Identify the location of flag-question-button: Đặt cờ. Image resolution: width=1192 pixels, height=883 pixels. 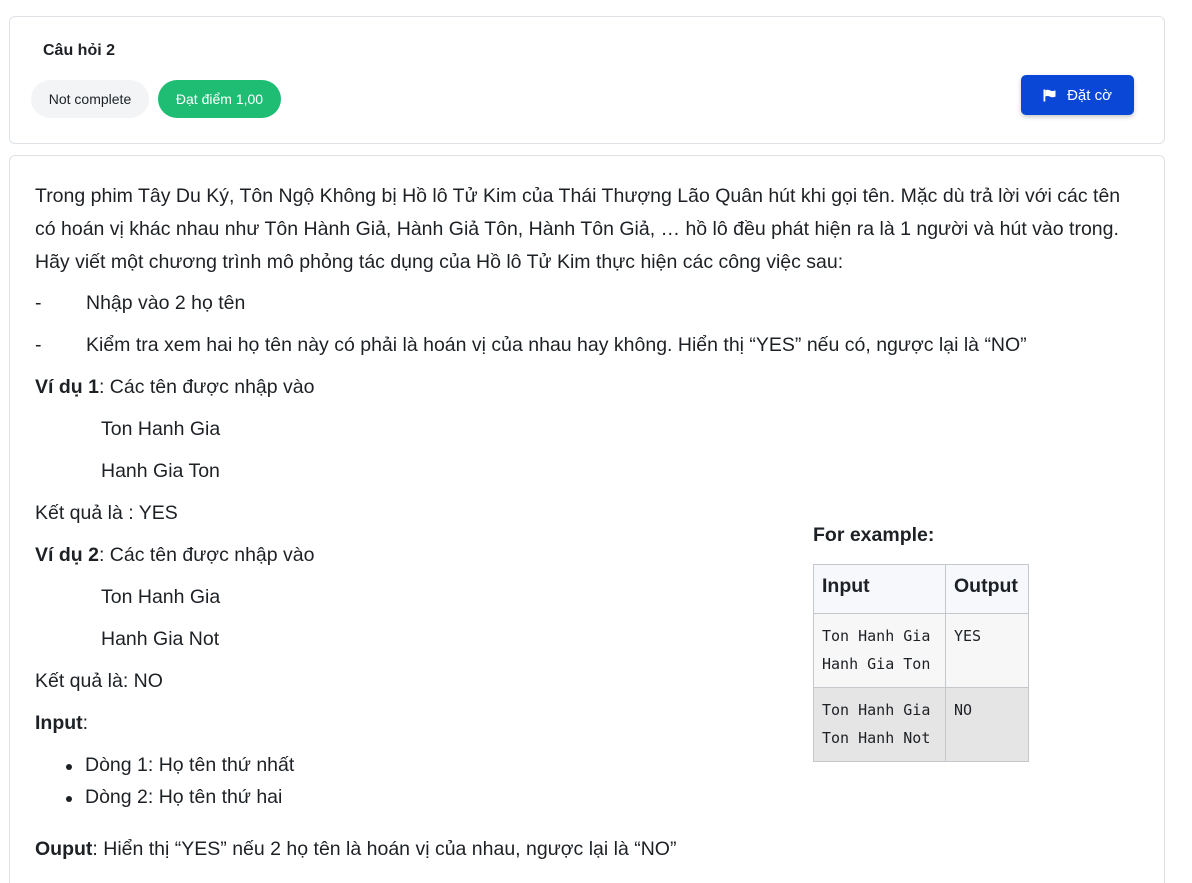
(1077, 95).